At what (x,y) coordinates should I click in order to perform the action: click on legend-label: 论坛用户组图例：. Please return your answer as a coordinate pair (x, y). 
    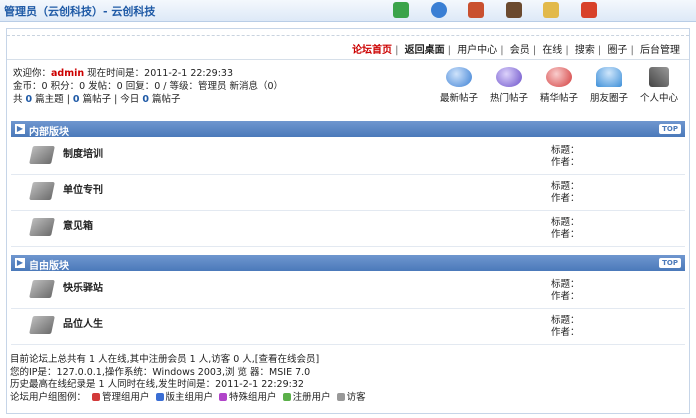
    Looking at the image, I should click on (48, 397).